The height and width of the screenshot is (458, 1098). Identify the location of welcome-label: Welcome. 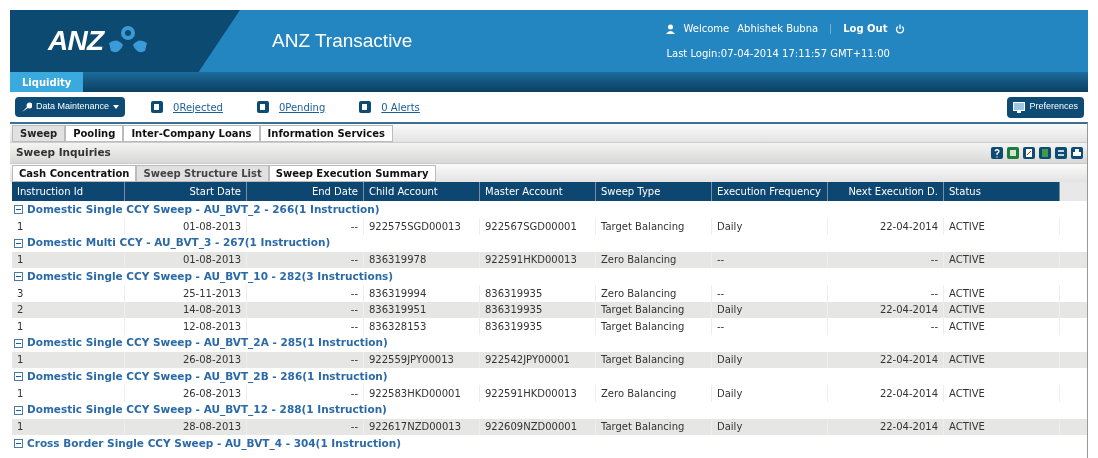
(706, 29).